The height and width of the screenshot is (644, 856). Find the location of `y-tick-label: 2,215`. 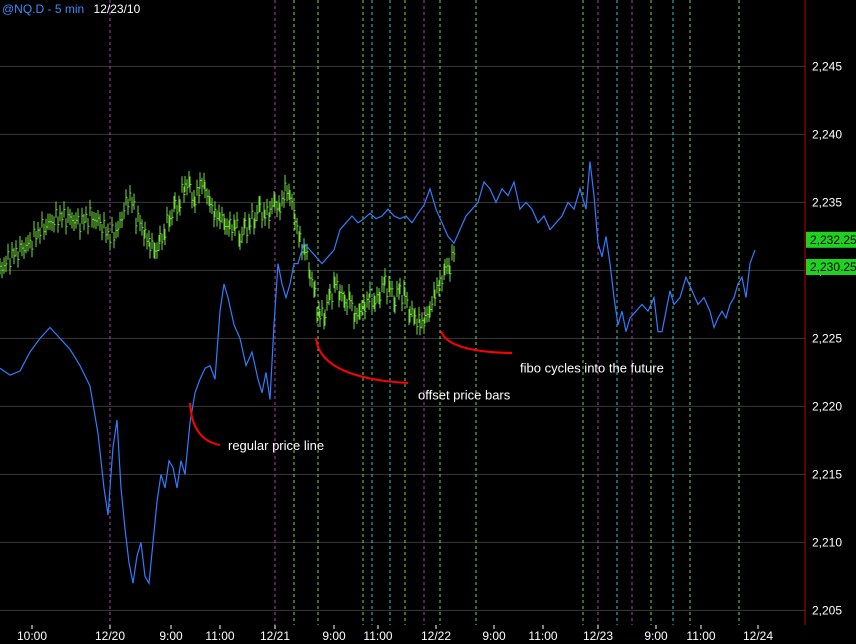

y-tick-label: 2,215 is located at coordinates (827, 474).